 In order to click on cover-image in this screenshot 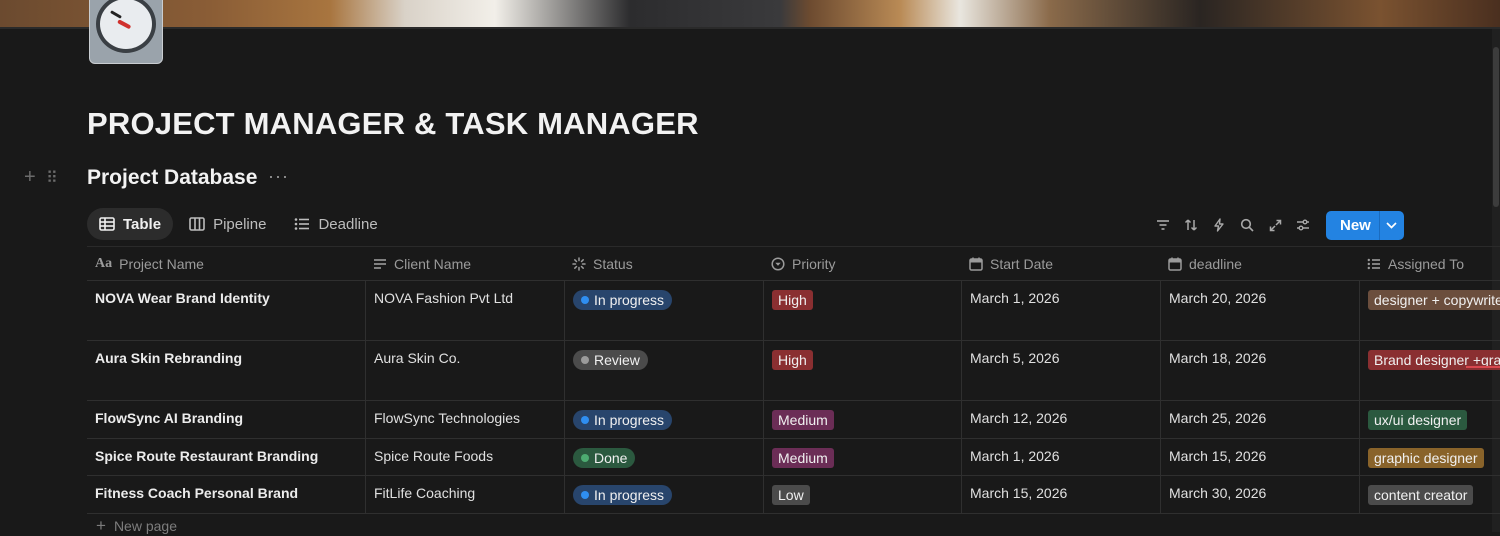, I will do `click(750, 14)`.